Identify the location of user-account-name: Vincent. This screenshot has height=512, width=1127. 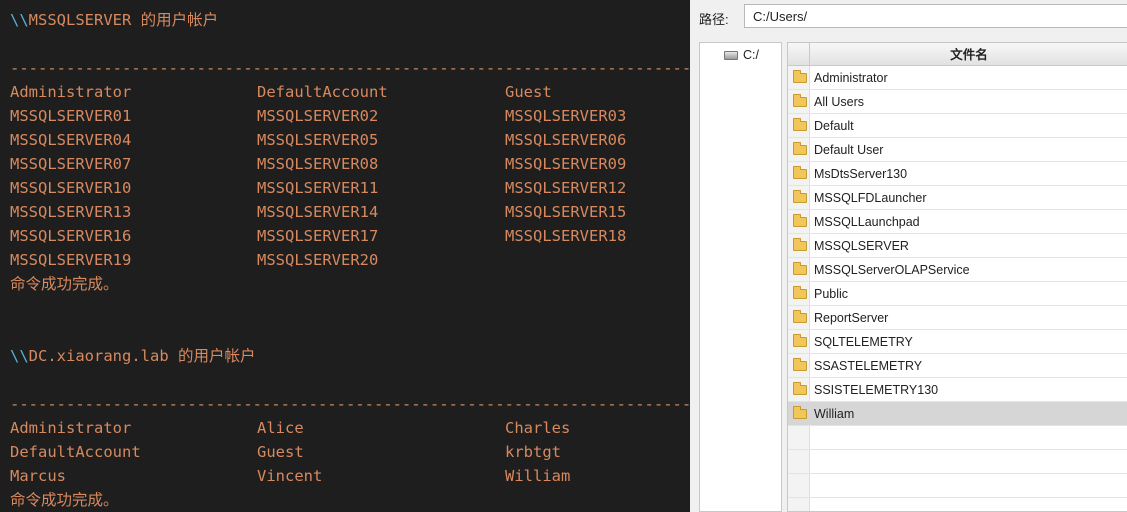
(290, 476).